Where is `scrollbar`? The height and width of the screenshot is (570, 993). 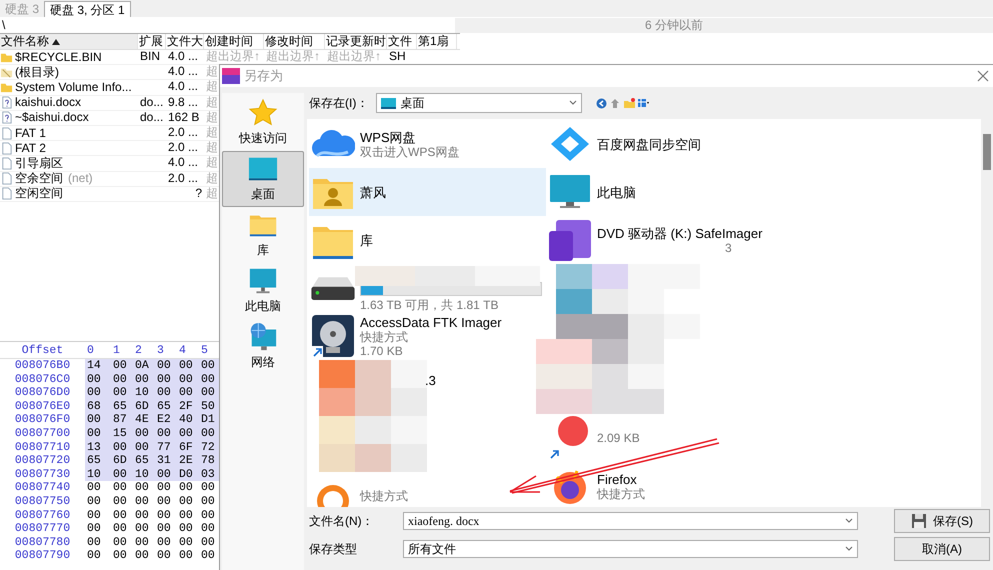
scrollbar is located at coordinates (987, 313).